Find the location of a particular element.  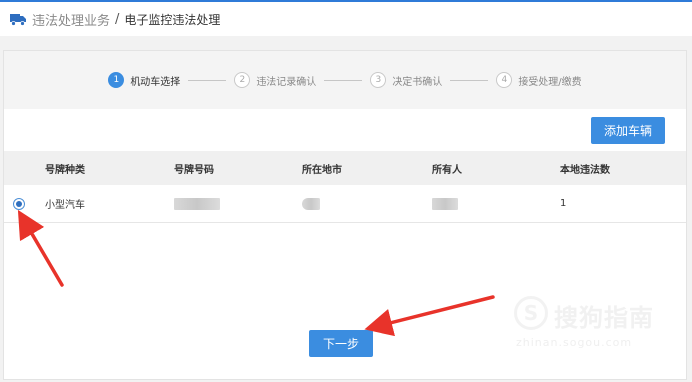

row-select-radio is located at coordinates (19, 204).